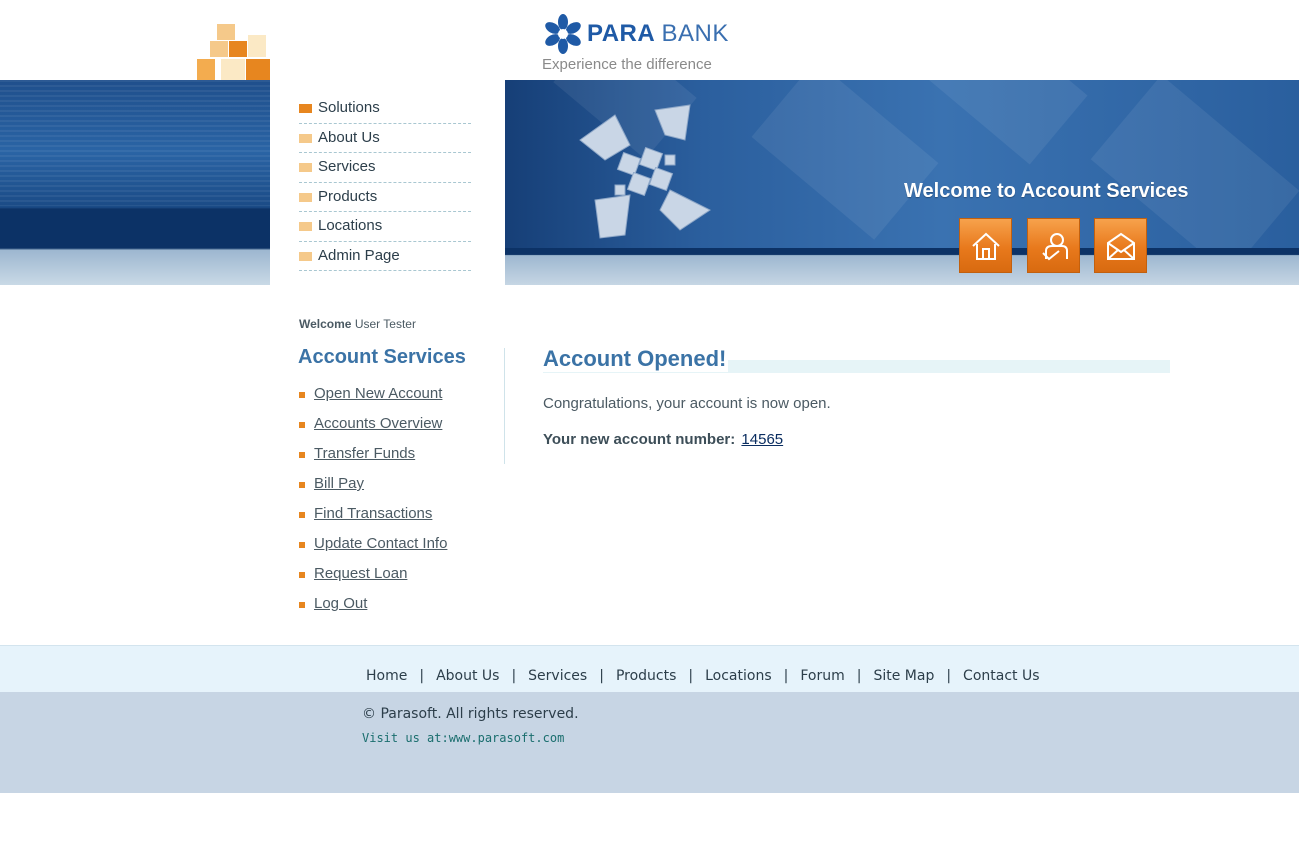 This screenshot has width=1299, height=848. I want to click on bill-pay-link: Bill Pay, so click(339, 483).